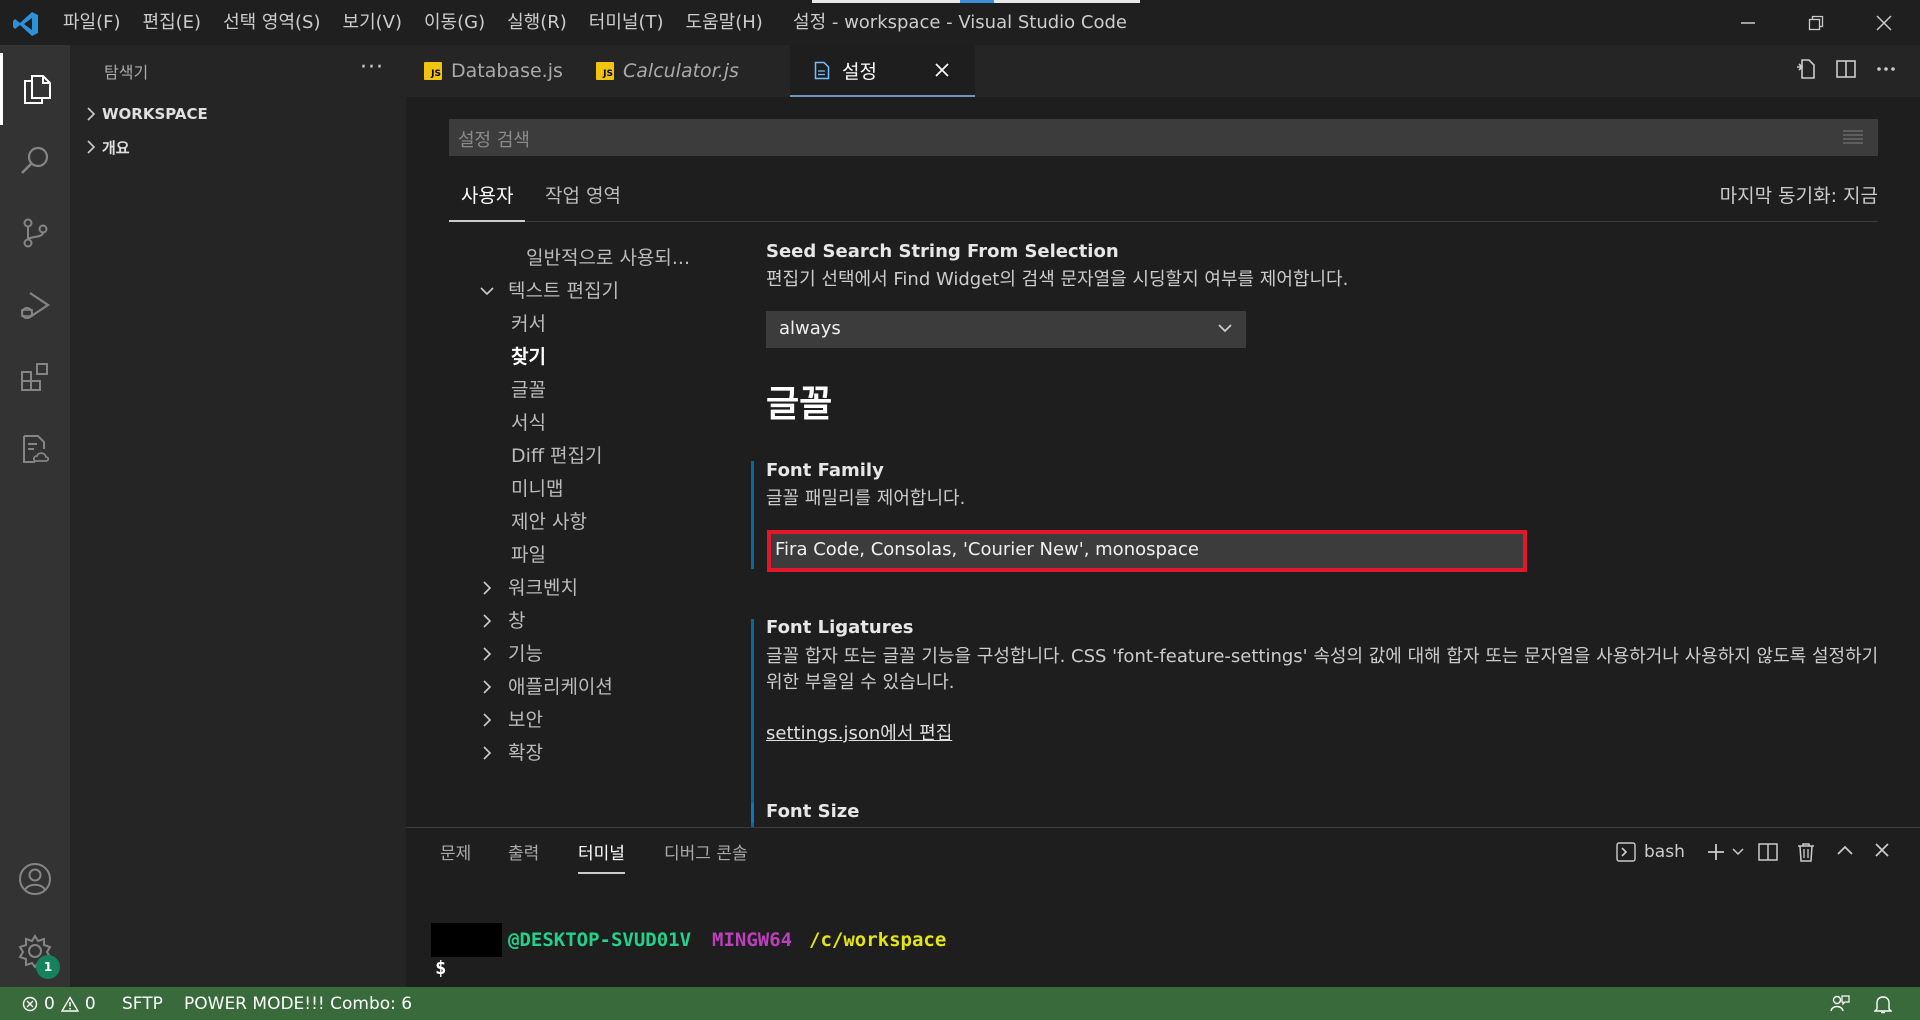 This screenshot has width=1920, height=1020. I want to click on toc-label: 기능, so click(525, 654).